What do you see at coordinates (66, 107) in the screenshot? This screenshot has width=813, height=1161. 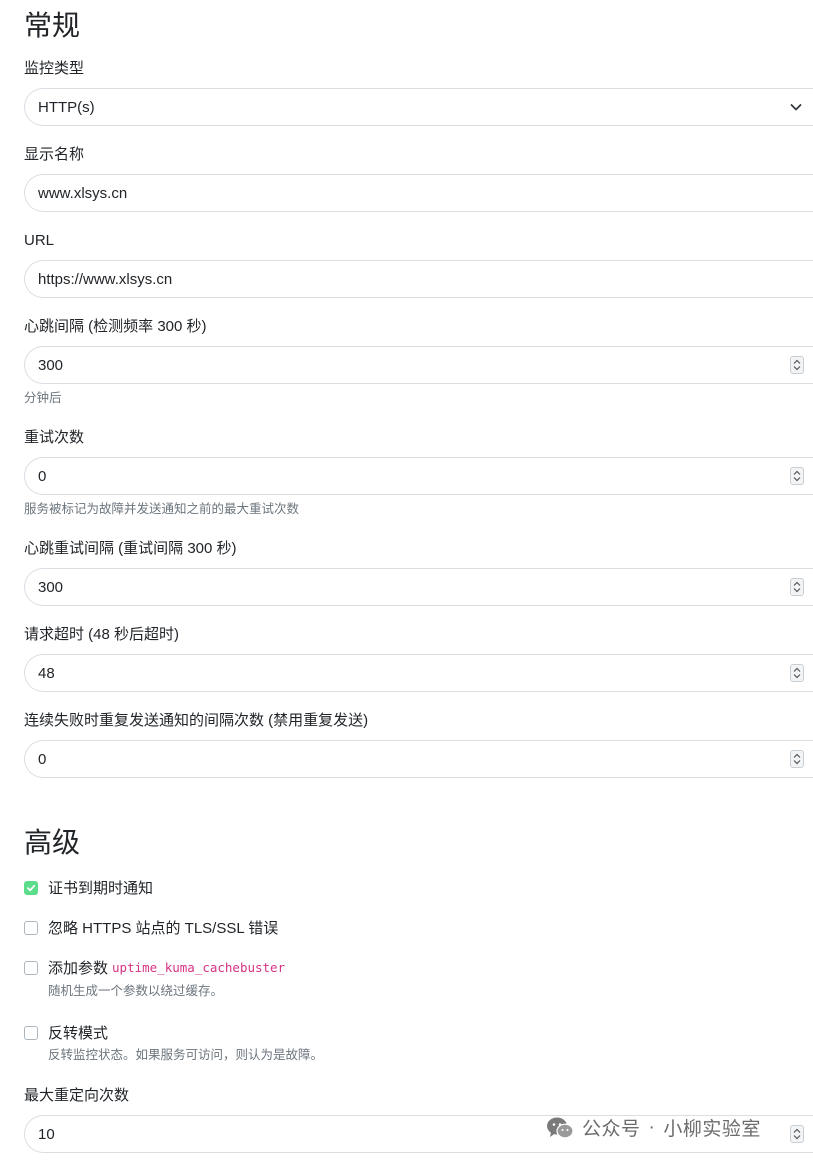 I see `monitor-type-value: HTTP(s)` at bounding box center [66, 107].